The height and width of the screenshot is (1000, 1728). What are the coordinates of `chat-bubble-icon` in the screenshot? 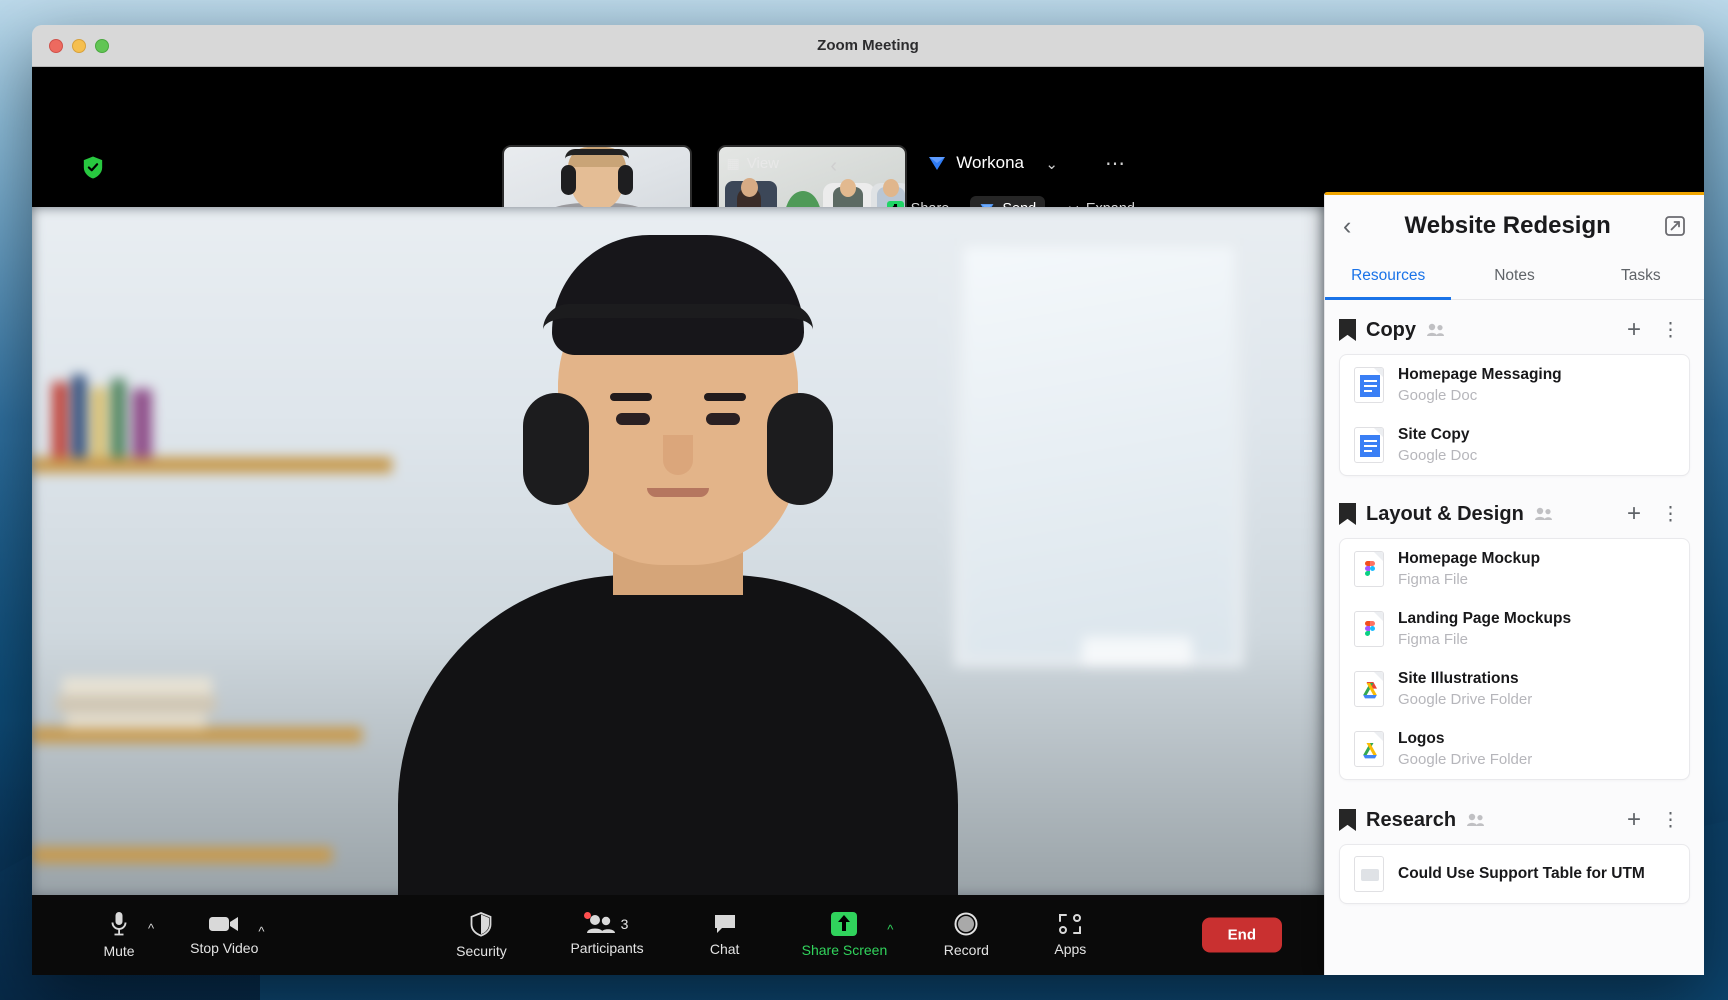 It's located at (724, 924).